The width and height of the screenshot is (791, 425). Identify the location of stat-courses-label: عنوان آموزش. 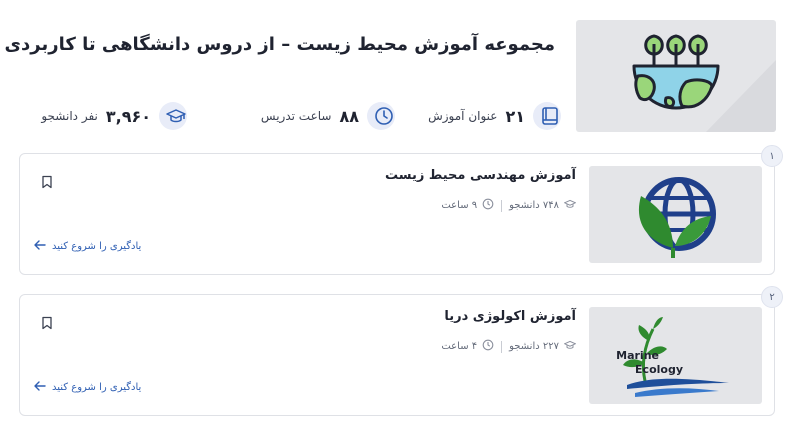
(463, 116).